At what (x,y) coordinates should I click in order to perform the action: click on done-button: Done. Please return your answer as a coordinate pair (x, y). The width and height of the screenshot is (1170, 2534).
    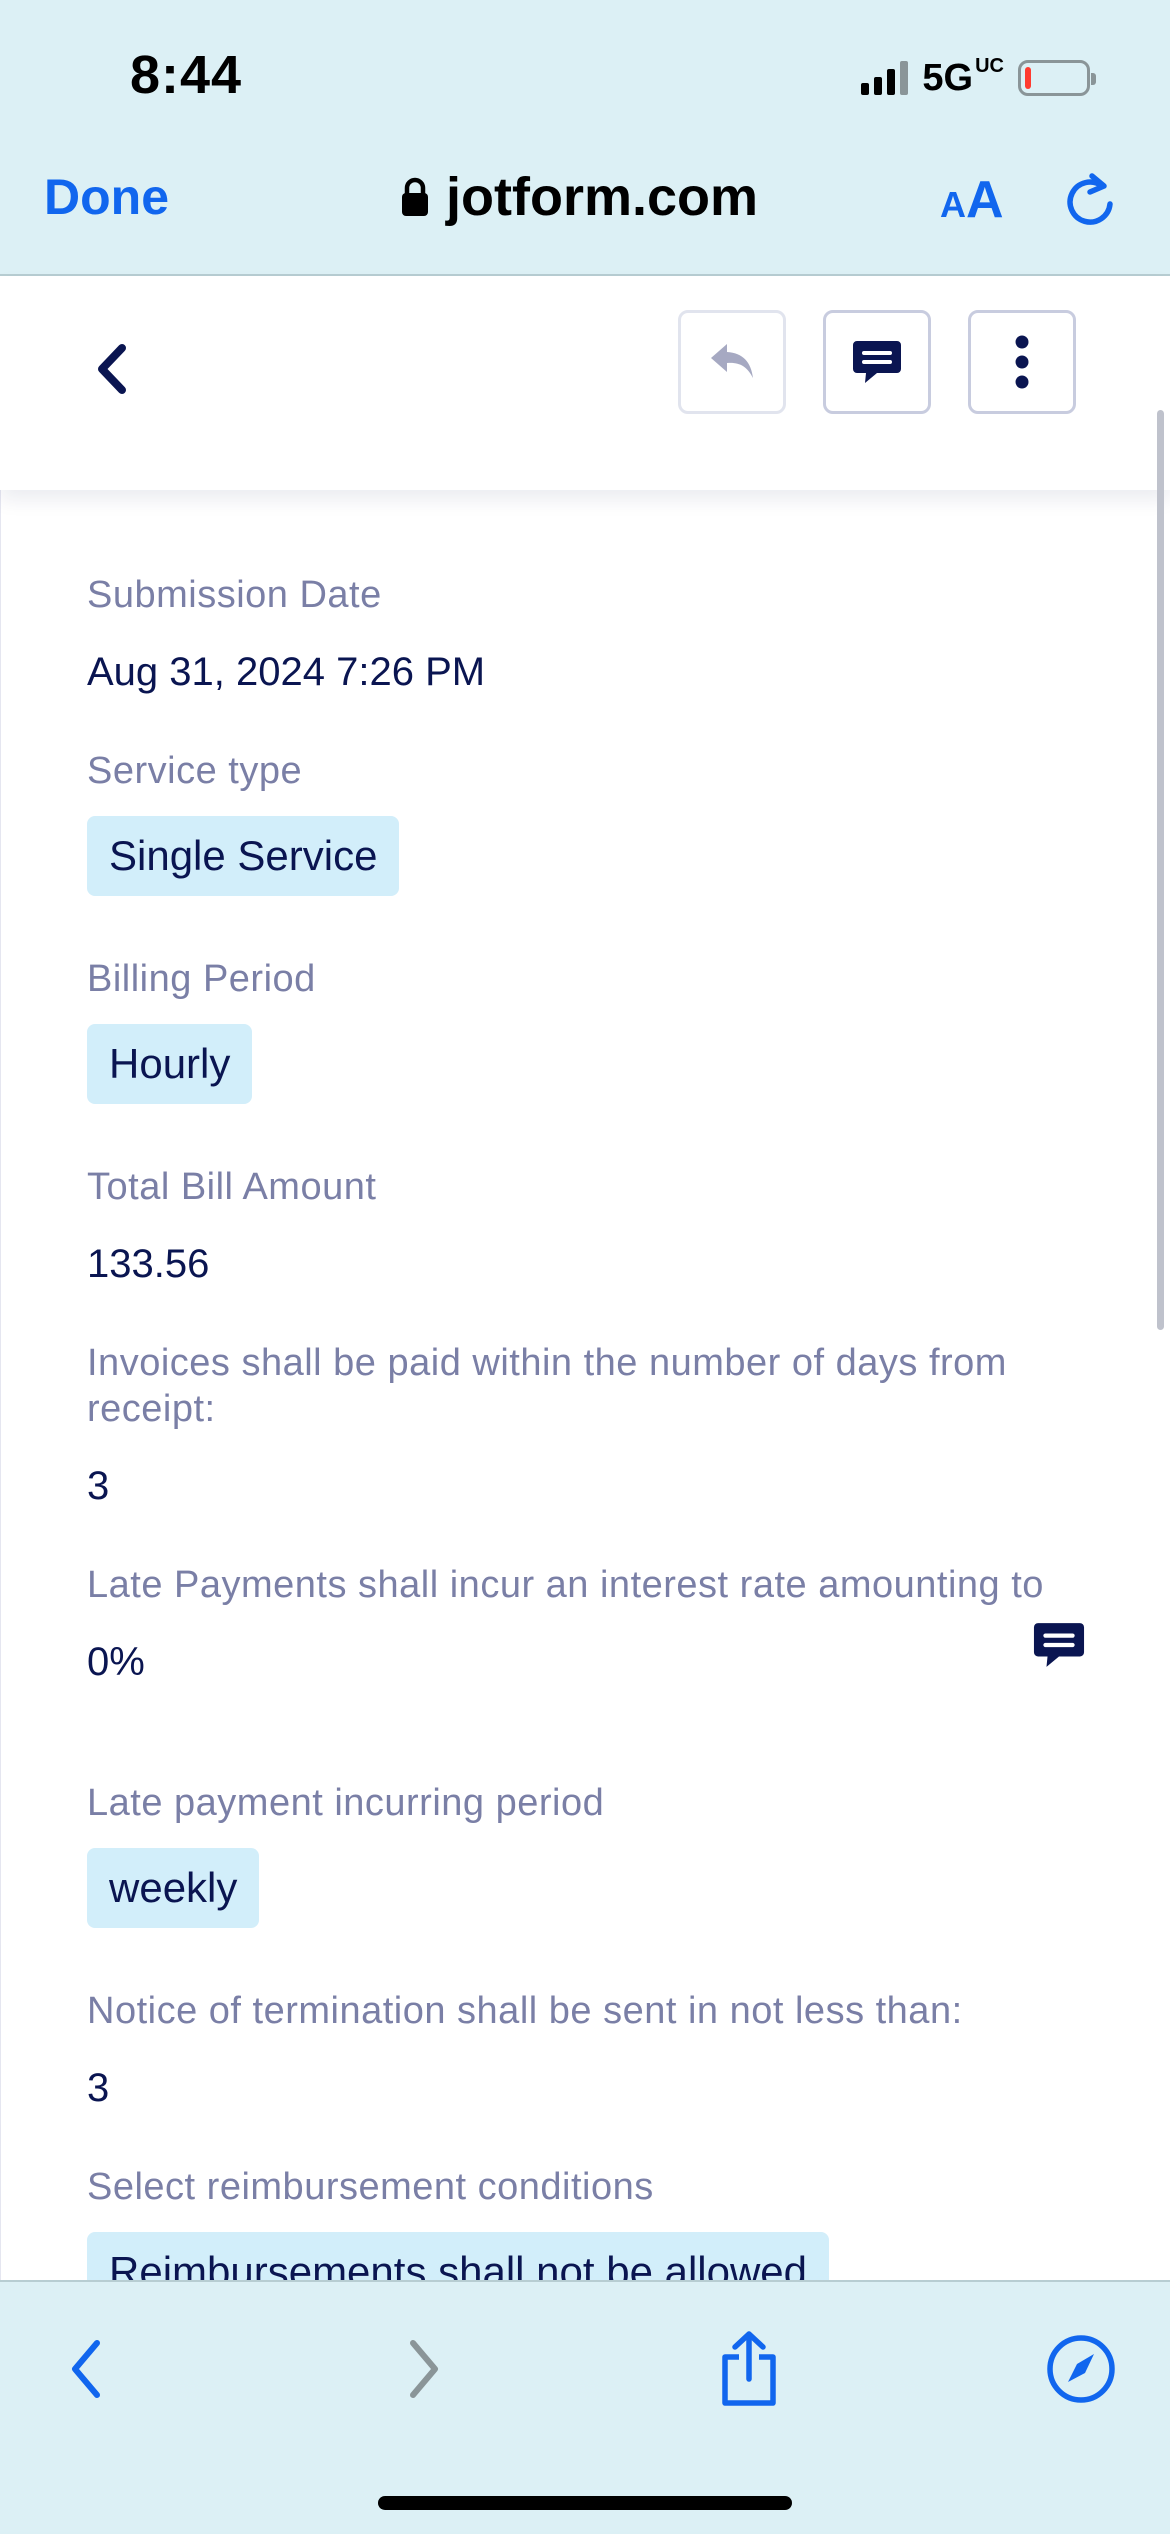
    Looking at the image, I should click on (106, 197).